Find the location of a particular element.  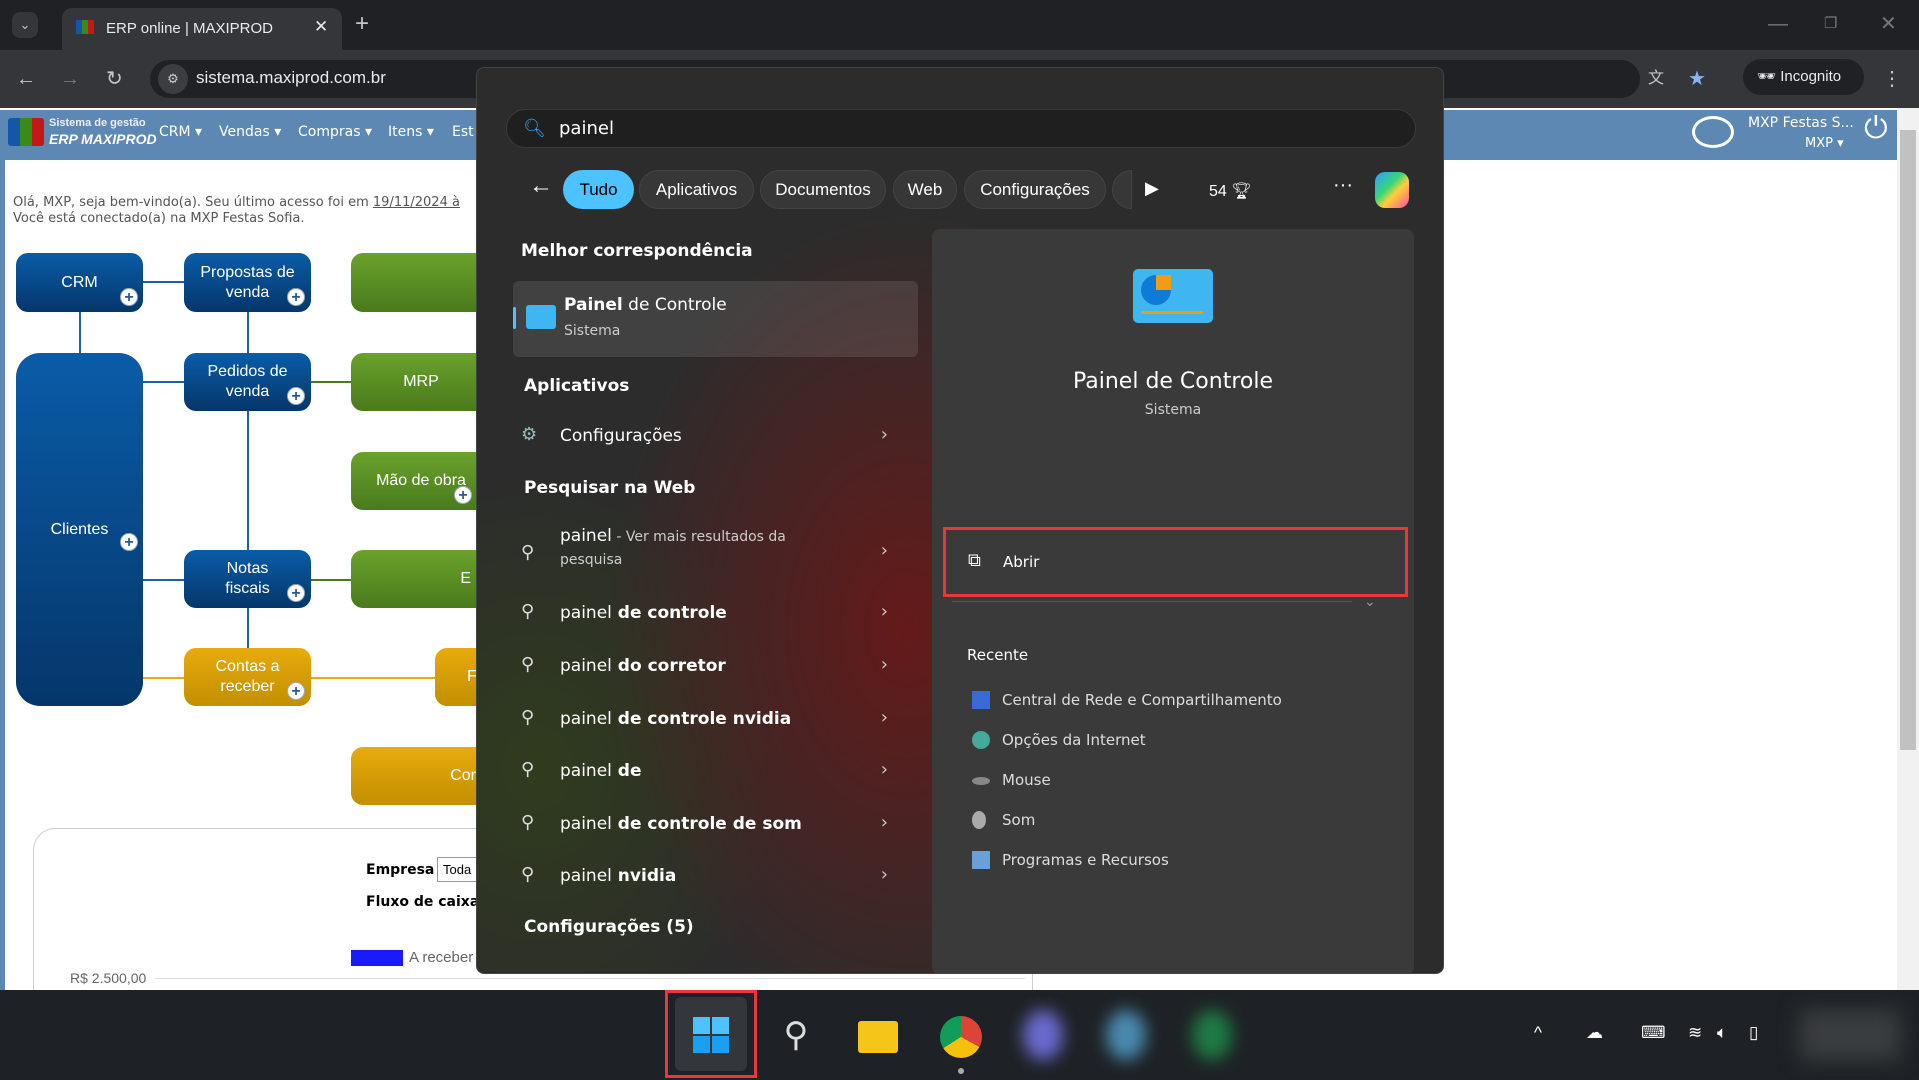

detail-title: Painel de Controle is located at coordinates (1172, 381).